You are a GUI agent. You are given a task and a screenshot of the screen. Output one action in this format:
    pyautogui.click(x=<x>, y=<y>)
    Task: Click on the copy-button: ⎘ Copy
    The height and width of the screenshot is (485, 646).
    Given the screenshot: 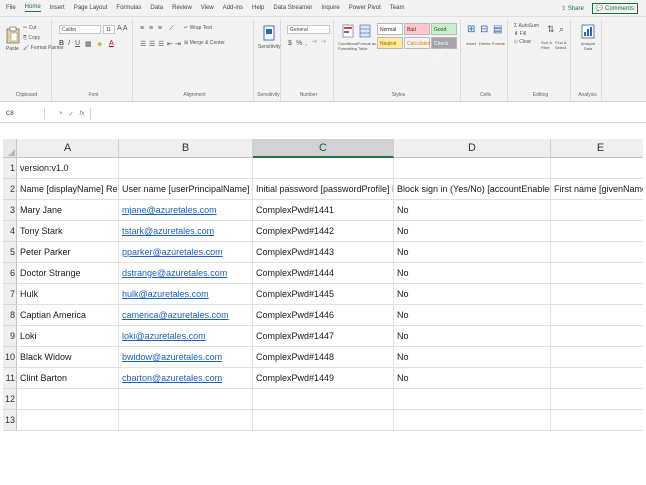 What is the action you would take?
    pyautogui.click(x=31, y=38)
    